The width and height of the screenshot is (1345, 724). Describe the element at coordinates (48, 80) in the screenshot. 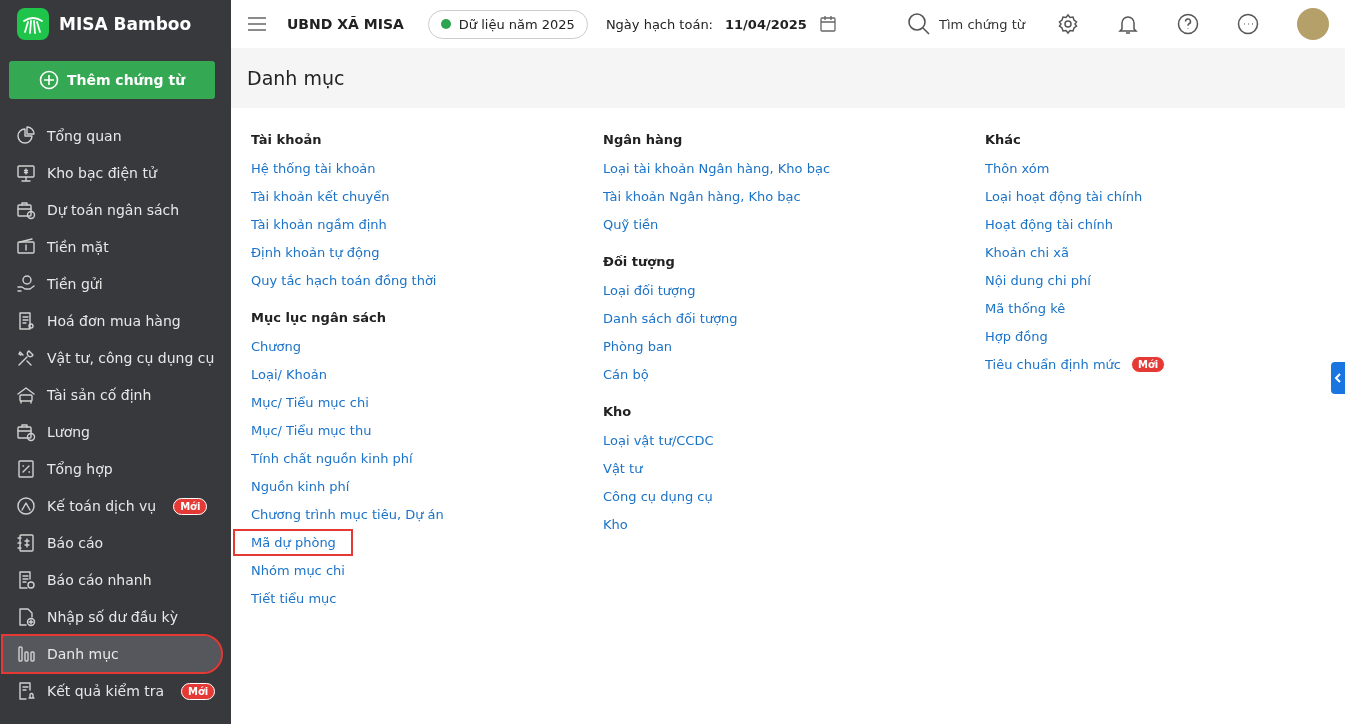

I see `plus-circle-icon` at that location.